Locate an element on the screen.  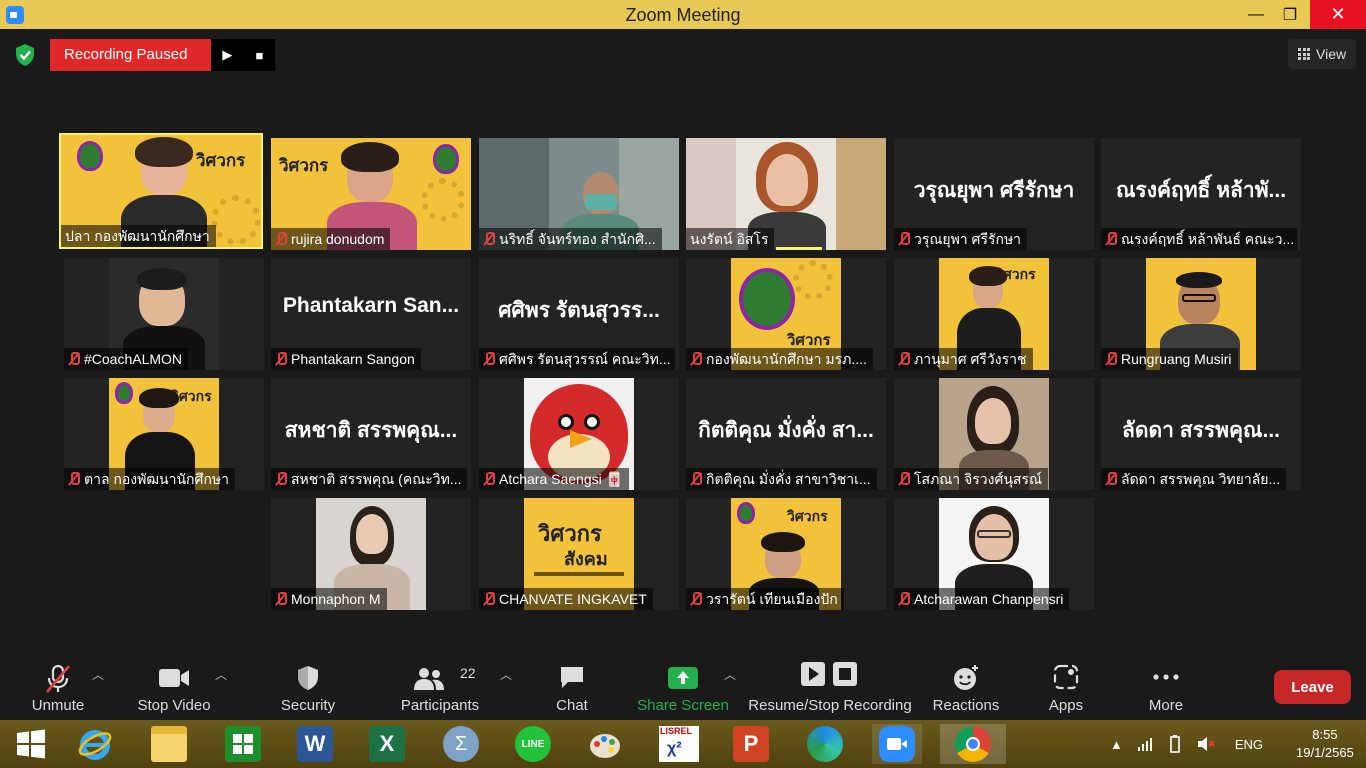
leave-button: Leave is located at coordinates (1312, 687).